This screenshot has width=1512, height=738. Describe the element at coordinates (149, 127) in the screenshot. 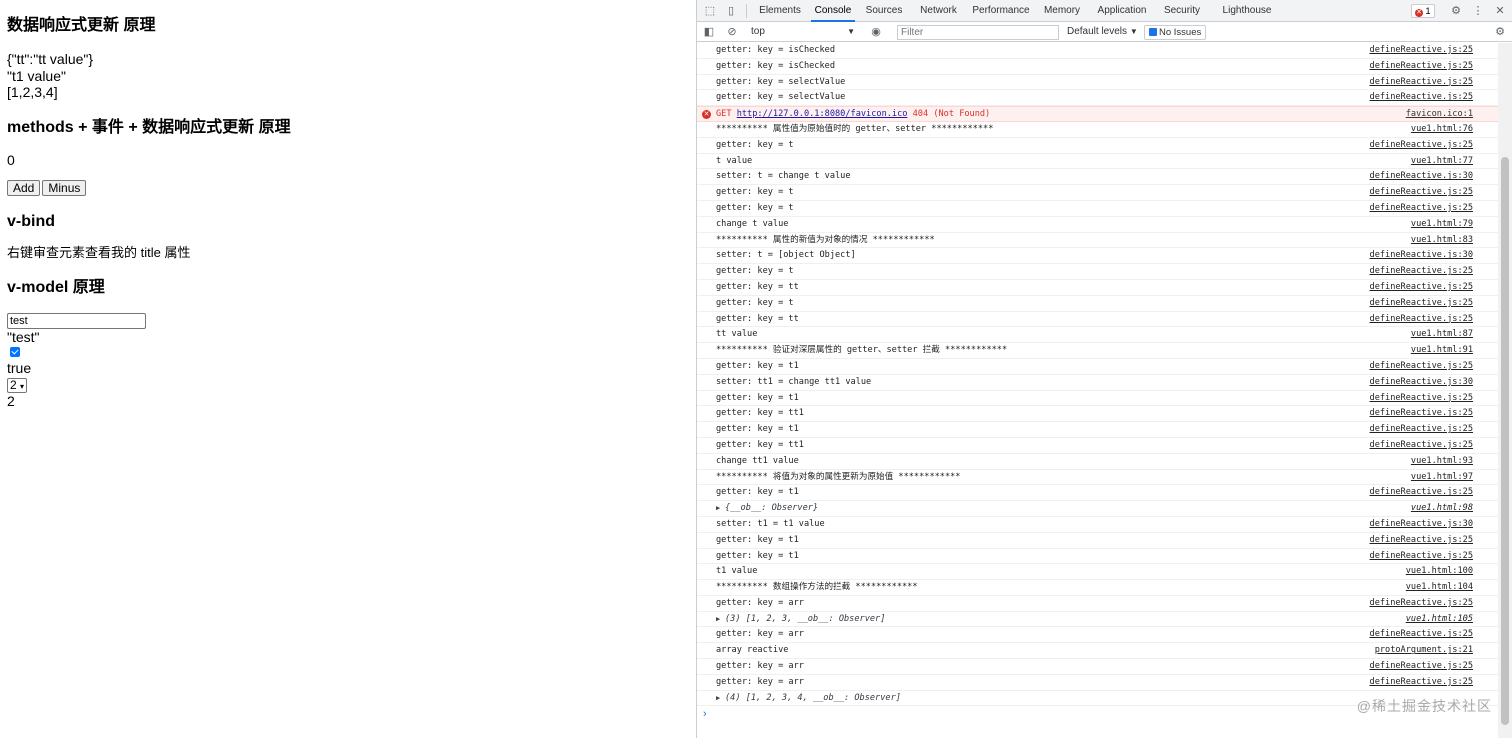

I see `heading-methods: methods + 事件 + 数据响应式更新 原理` at that location.